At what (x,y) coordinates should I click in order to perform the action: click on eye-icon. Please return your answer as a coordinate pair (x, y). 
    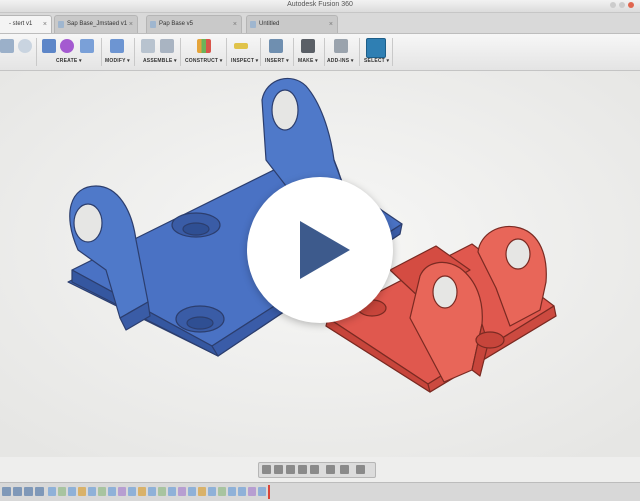
    Looking at the image, I should click on (25, 46).